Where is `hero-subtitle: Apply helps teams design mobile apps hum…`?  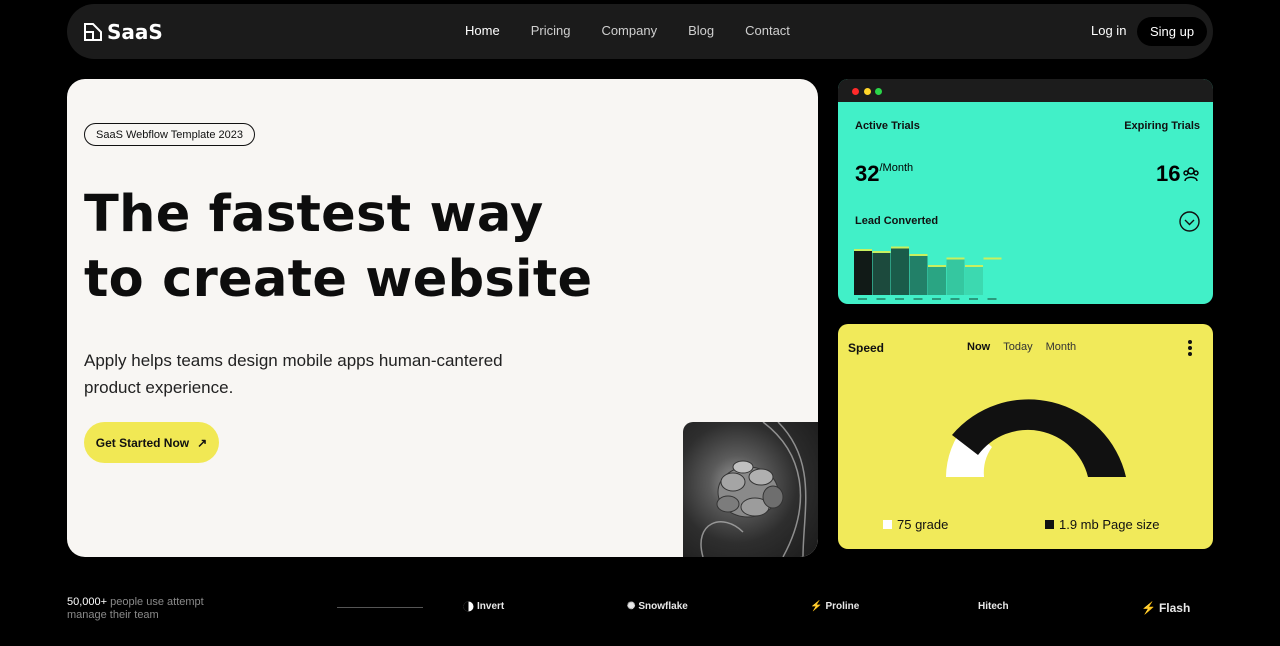
hero-subtitle: Apply helps teams design mobile apps hum… is located at coordinates (293, 374).